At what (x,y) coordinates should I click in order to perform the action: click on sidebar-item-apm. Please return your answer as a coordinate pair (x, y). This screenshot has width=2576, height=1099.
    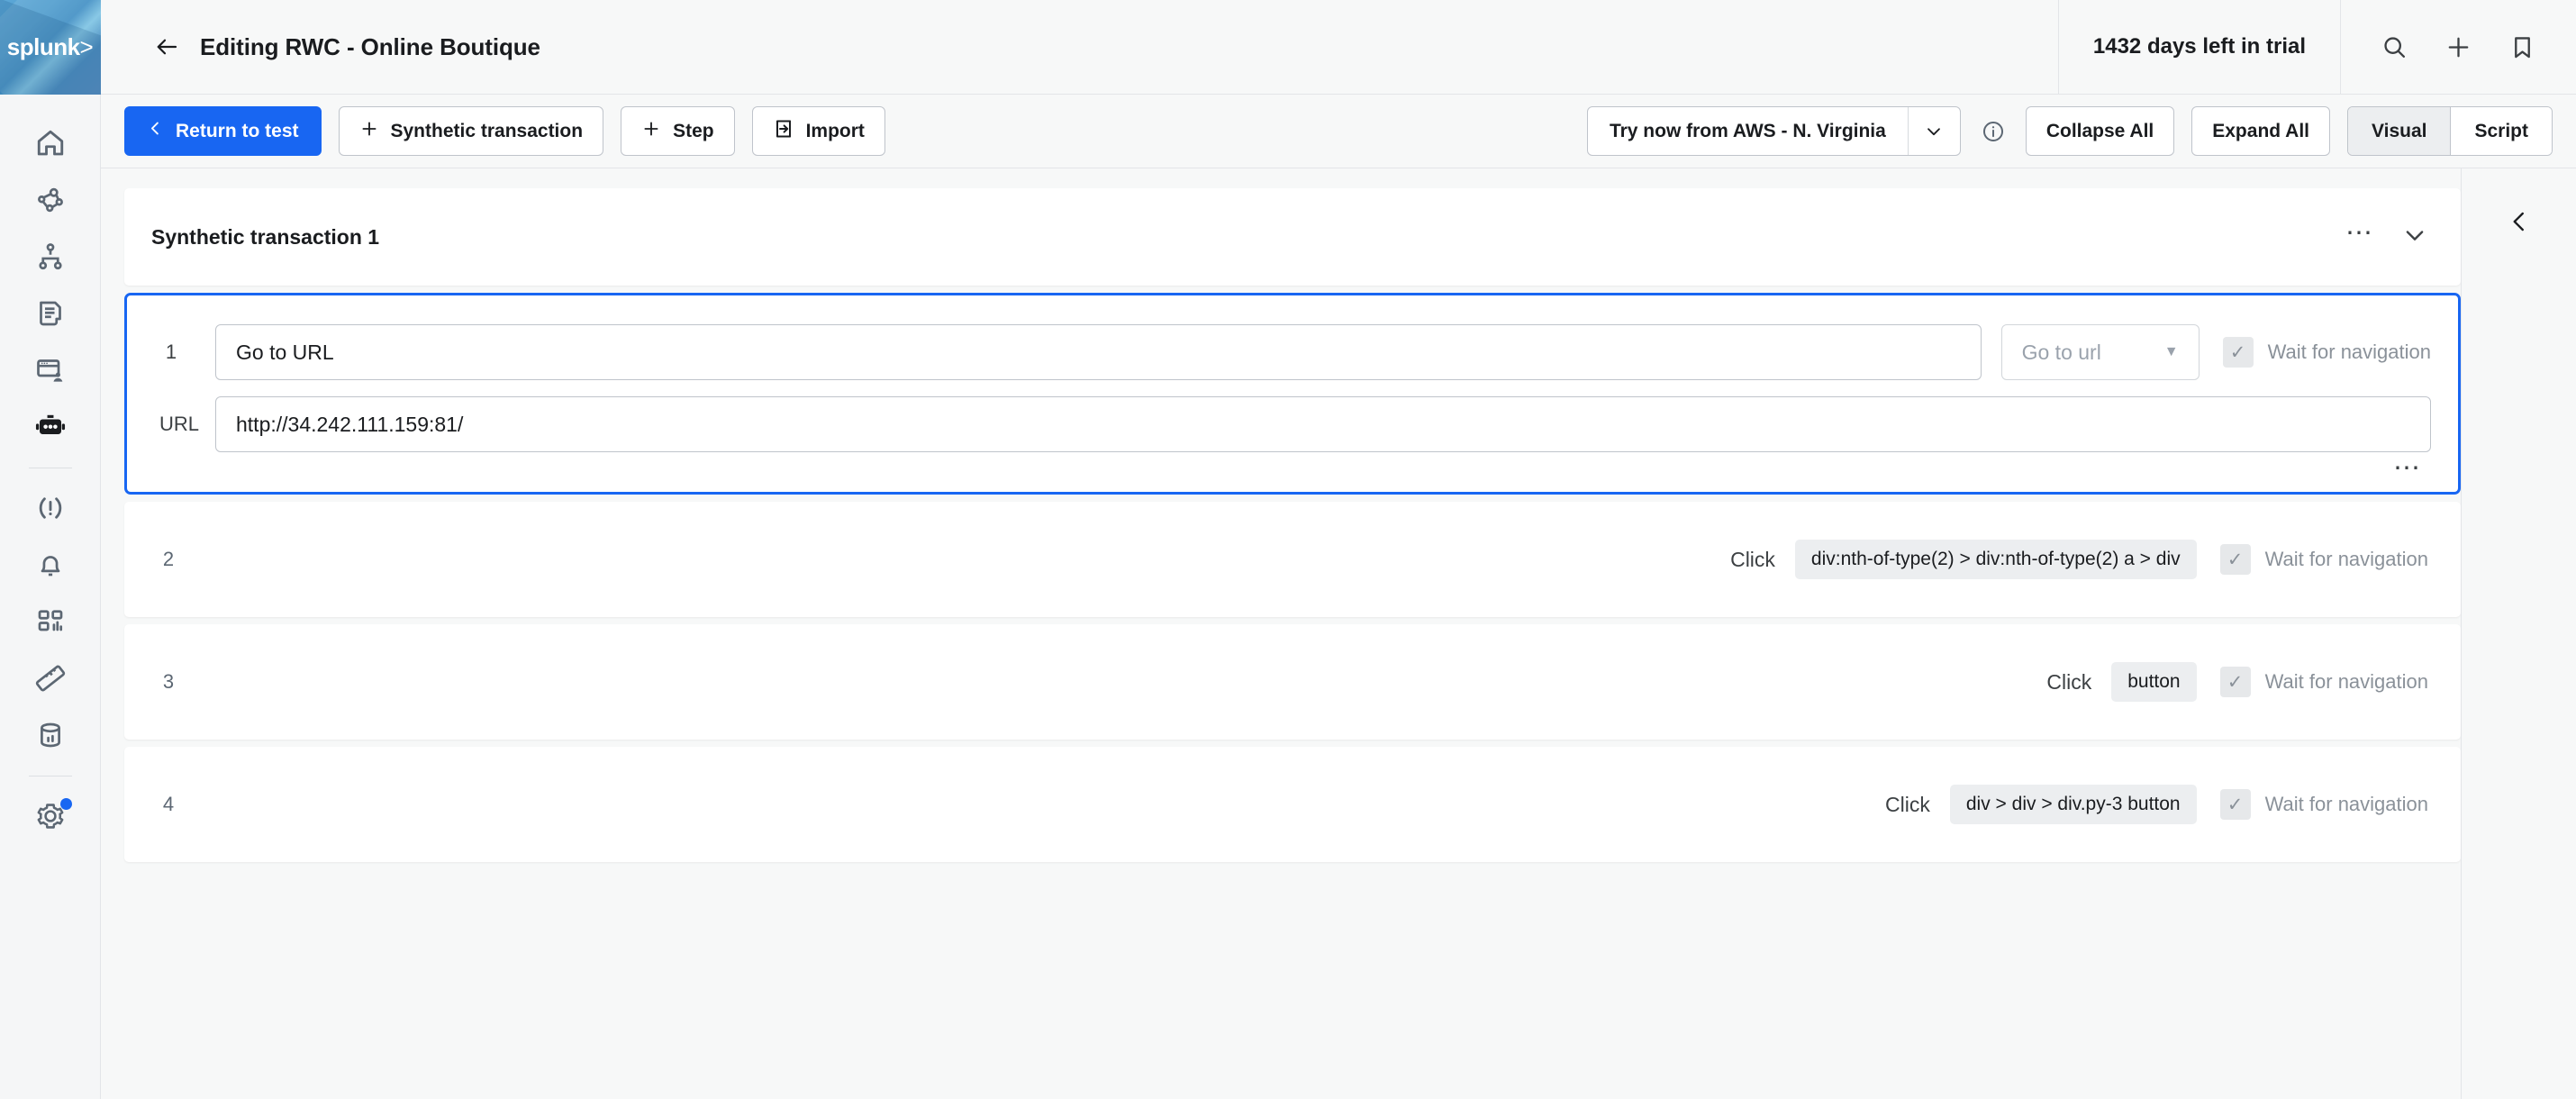
    Looking at the image, I should click on (50, 257).